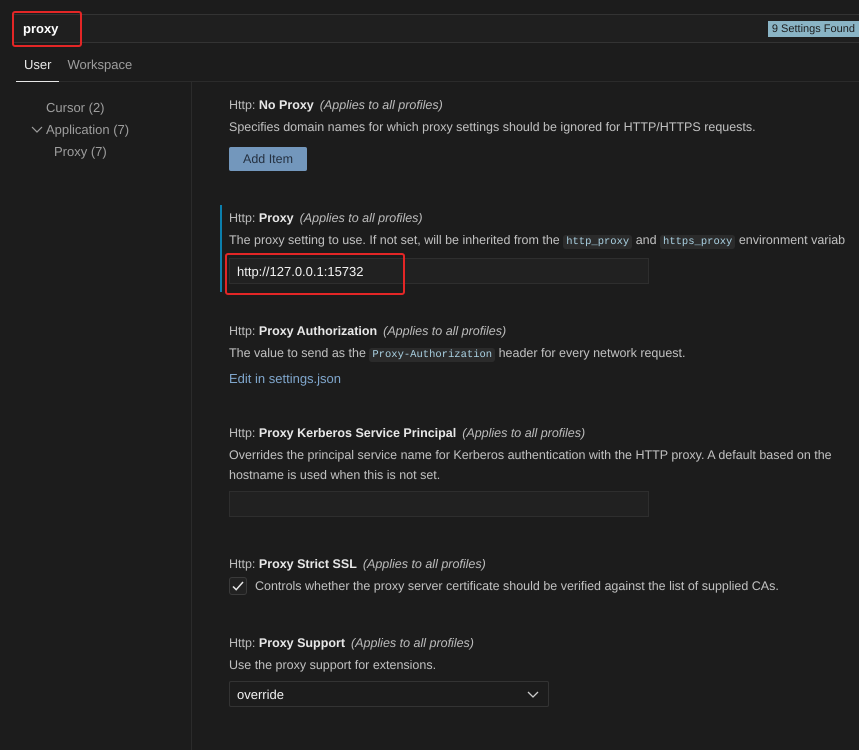 The width and height of the screenshot is (859, 750). What do you see at coordinates (493, 127) in the screenshot?
I see `setting-description: Specifies domain names for which proxy settings should be ignored for HTTP/HTTPS requests.` at bounding box center [493, 127].